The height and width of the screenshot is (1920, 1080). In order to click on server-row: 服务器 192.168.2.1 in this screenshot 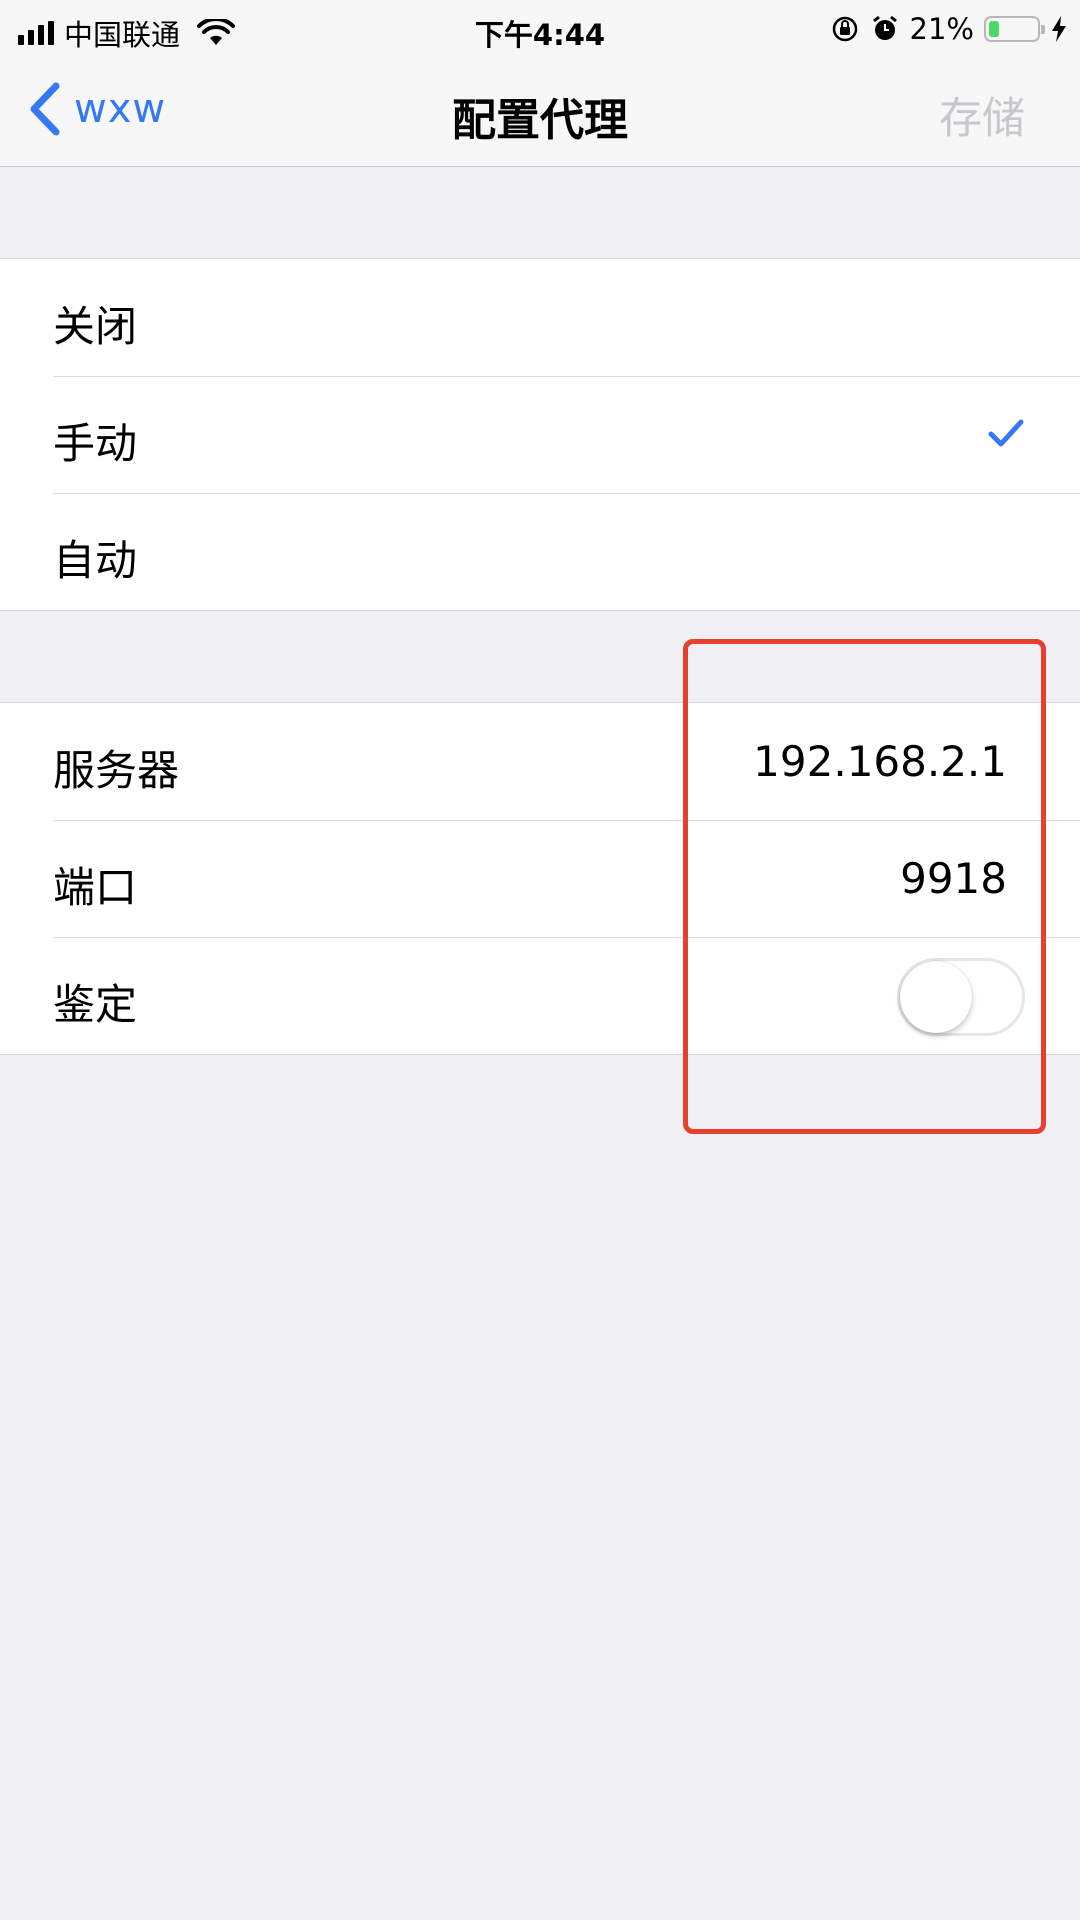, I will do `click(540, 761)`.